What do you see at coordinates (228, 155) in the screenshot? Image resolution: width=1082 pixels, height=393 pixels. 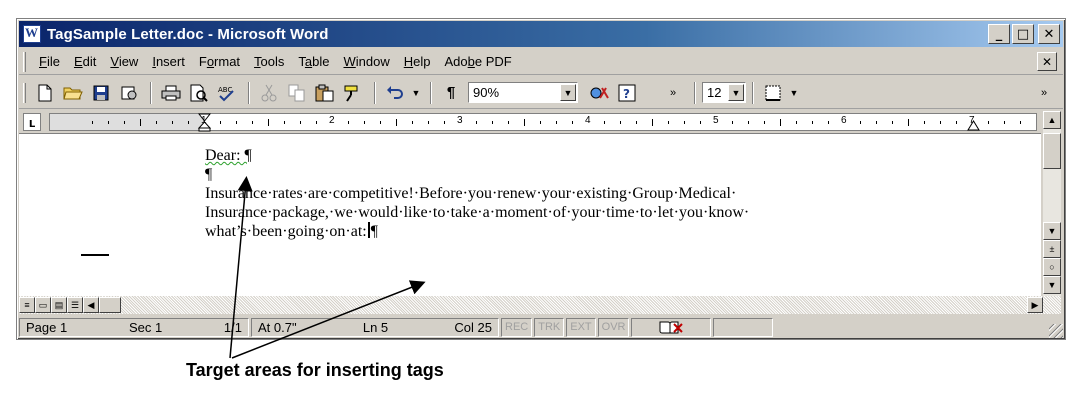 I see `salutation-text: Dear: ¶` at bounding box center [228, 155].